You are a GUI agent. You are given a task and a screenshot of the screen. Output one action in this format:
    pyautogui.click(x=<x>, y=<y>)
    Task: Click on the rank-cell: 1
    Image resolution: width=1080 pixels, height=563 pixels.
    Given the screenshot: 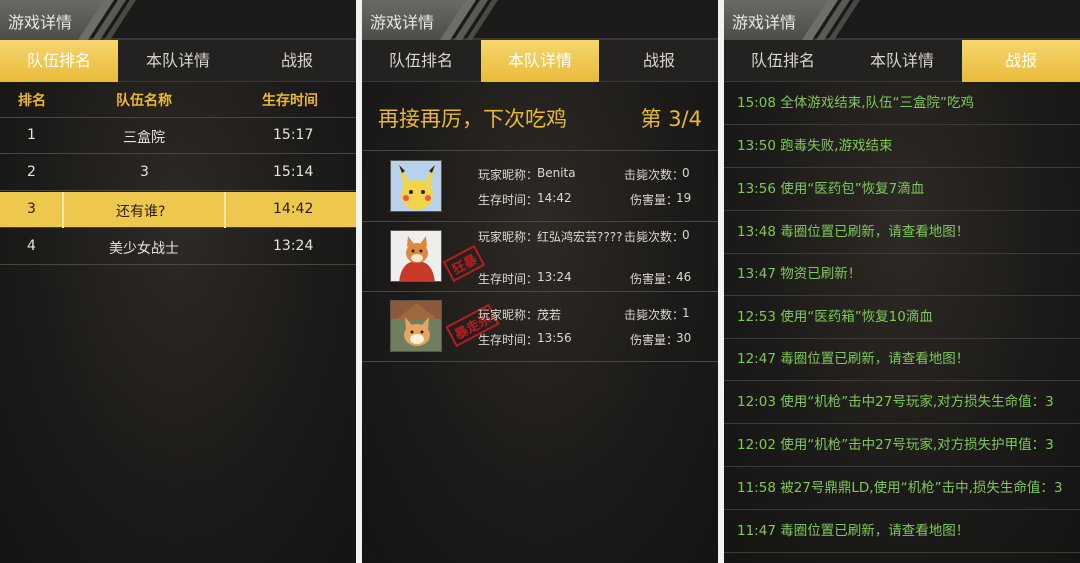 What is the action you would take?
    pyautogui.click(x=31, y=135)
    